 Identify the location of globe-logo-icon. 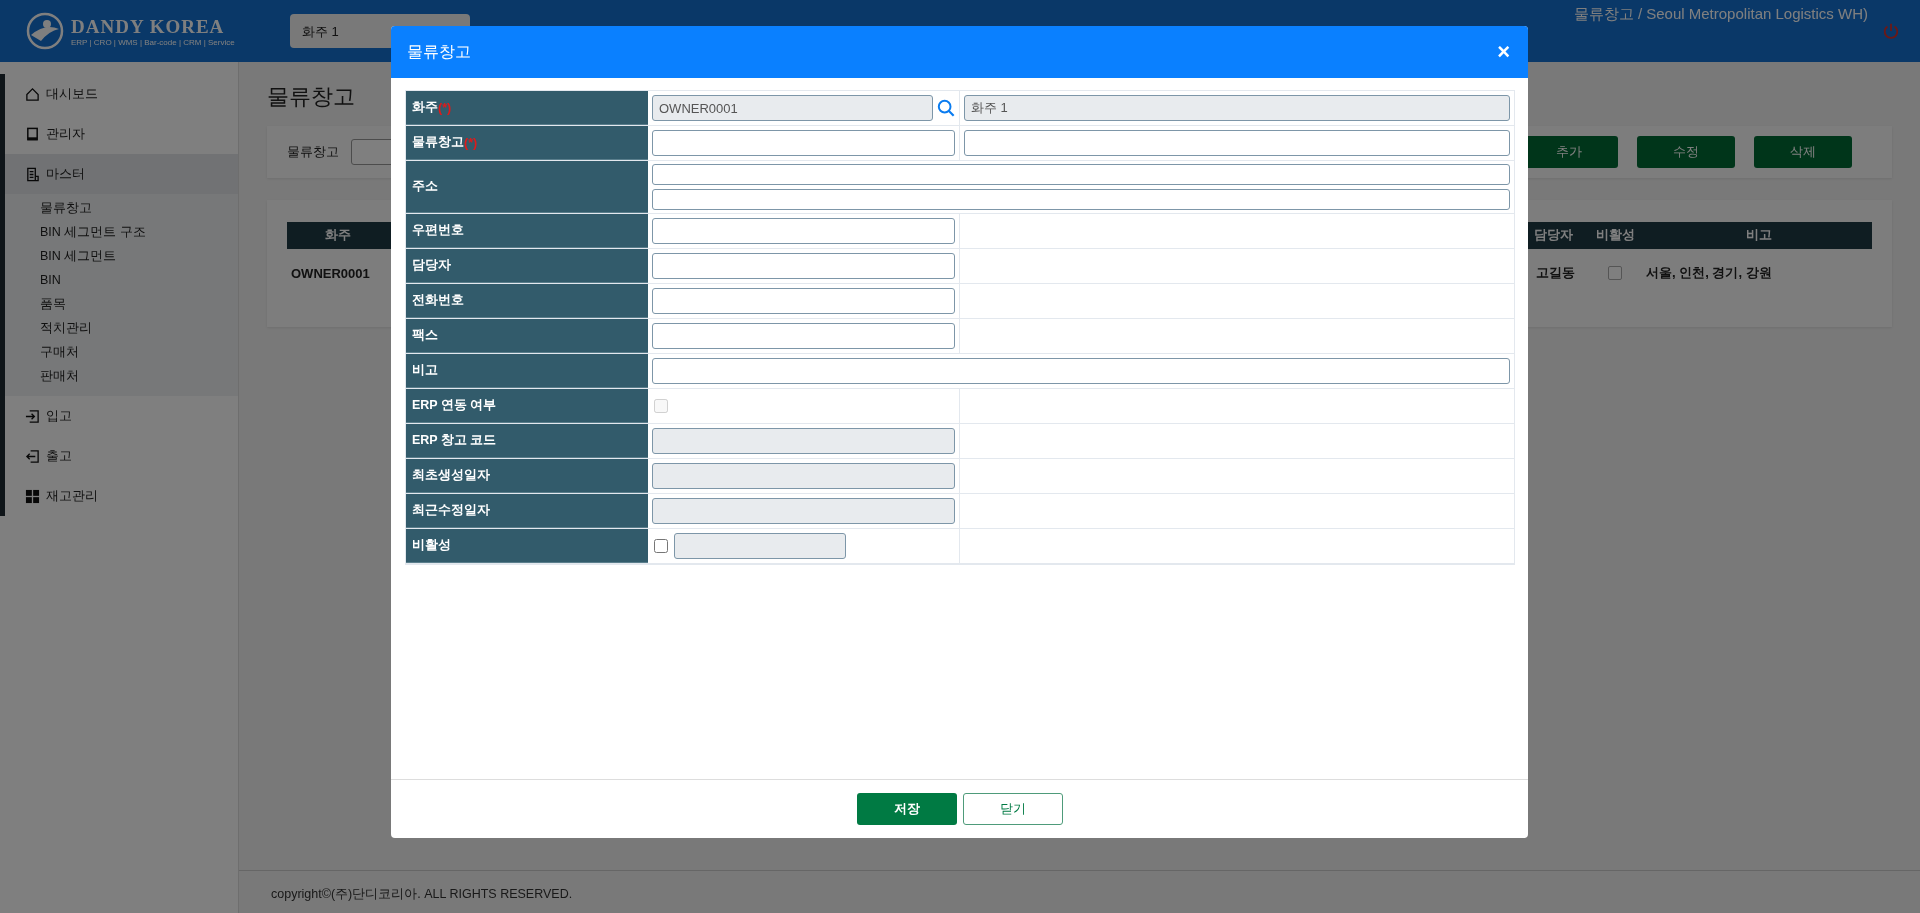
(45, 31).